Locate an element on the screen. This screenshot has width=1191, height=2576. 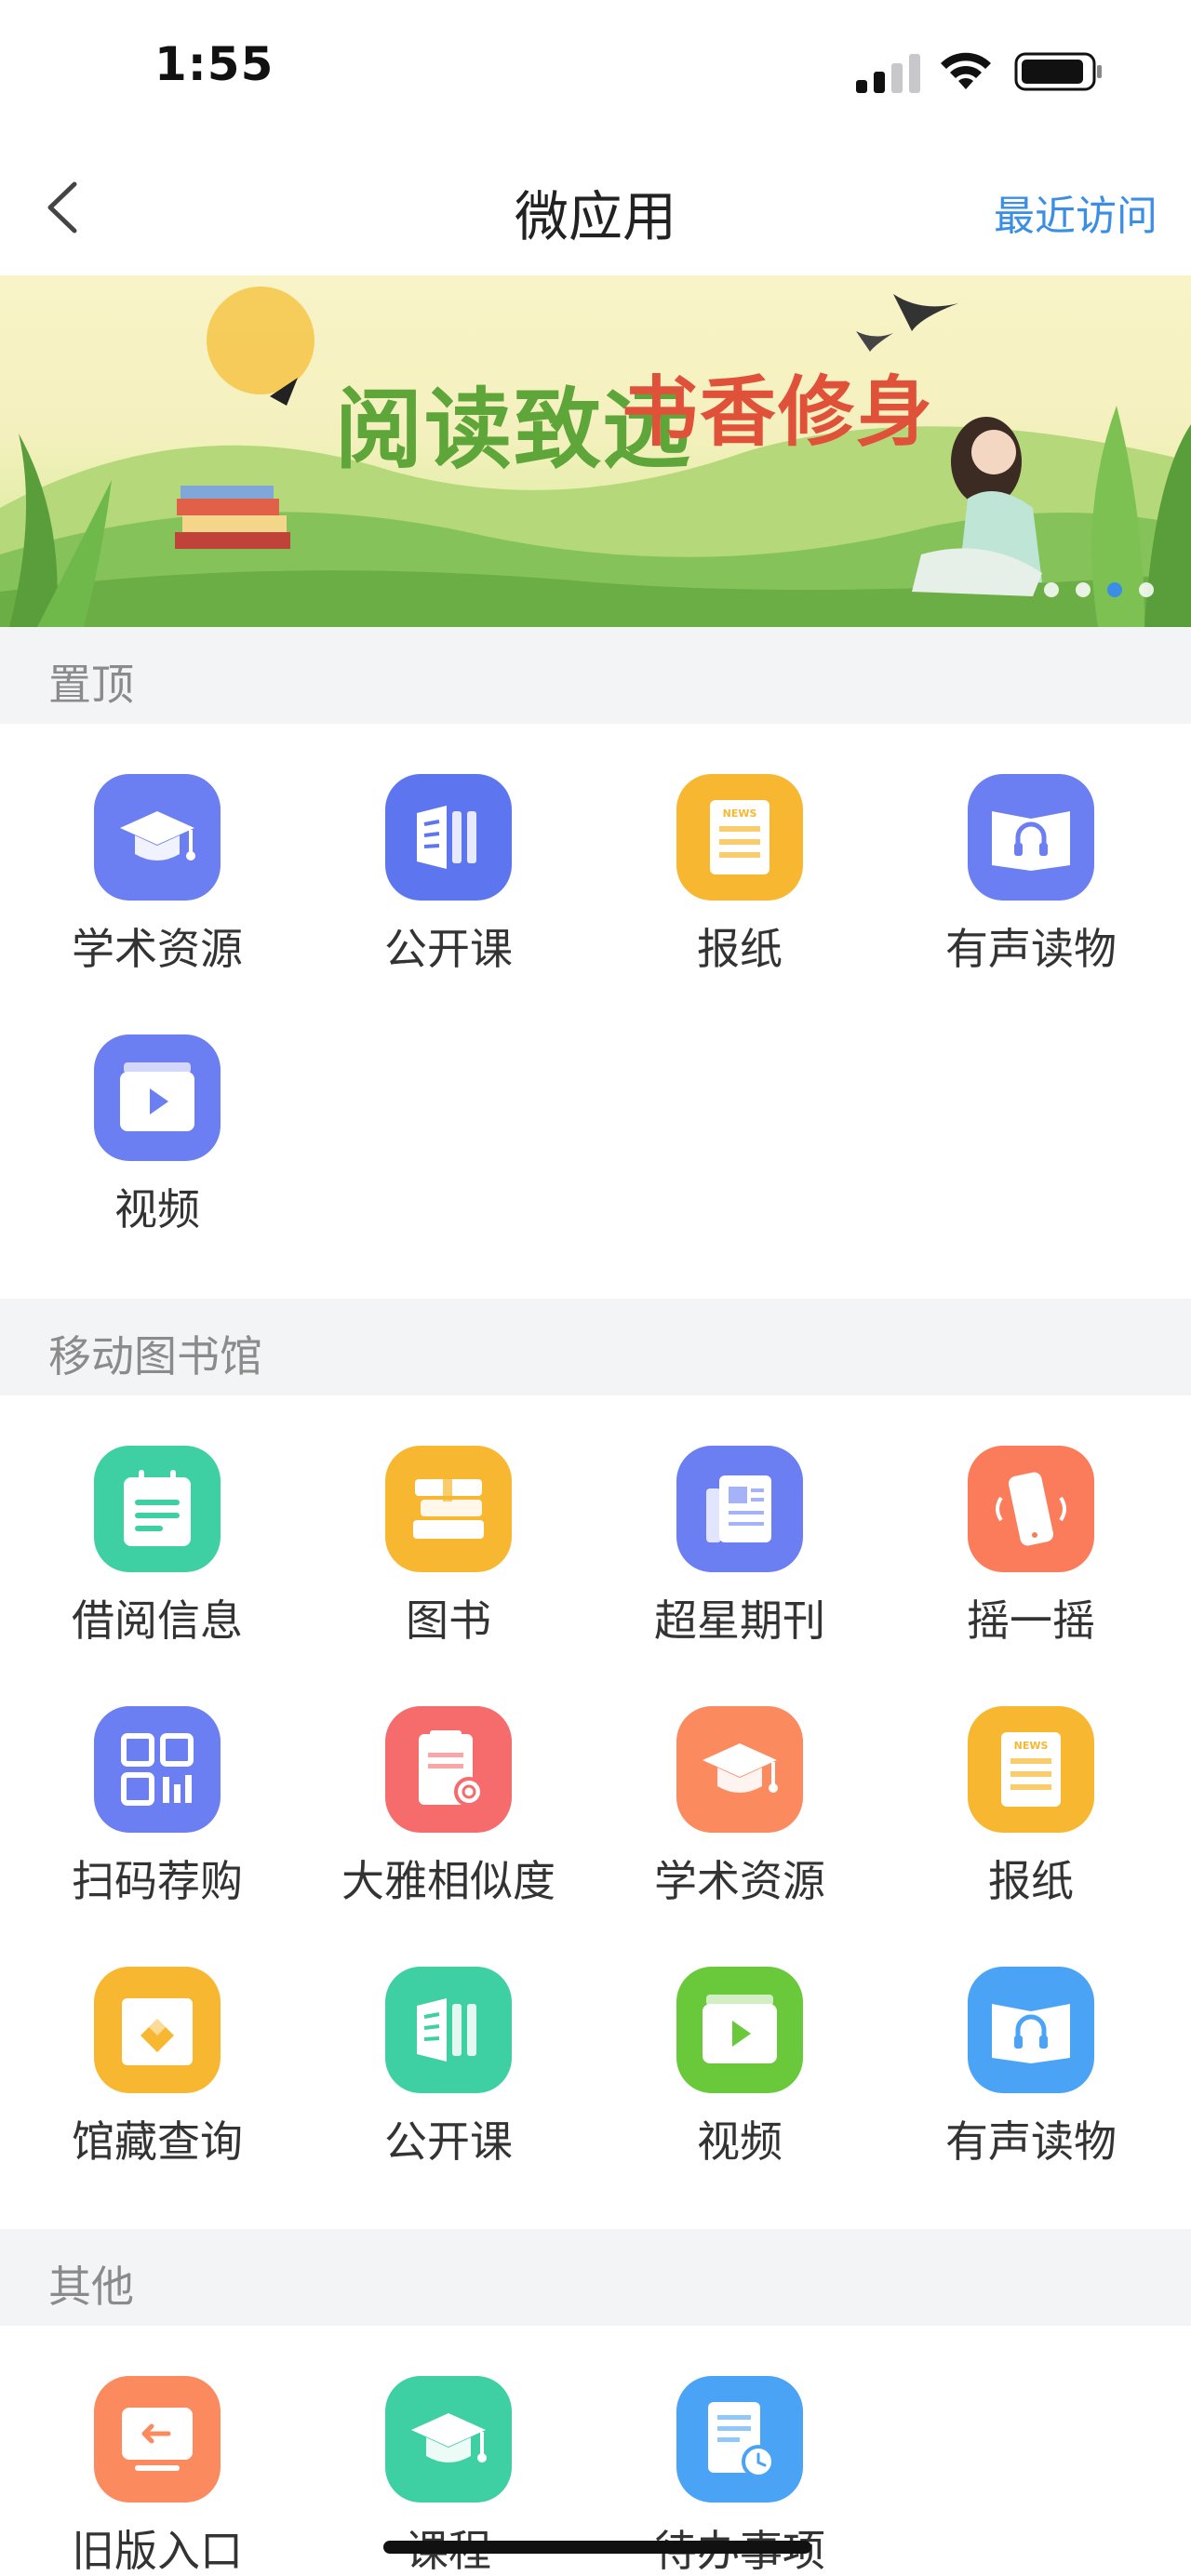
home-indicator is located at coordinates (597, 2547).